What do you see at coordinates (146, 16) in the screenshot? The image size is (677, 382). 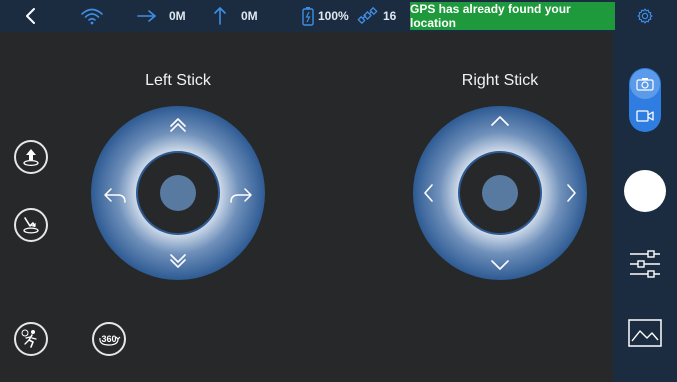 I see `arrow-right-icon` at bounding box center [146, 16].